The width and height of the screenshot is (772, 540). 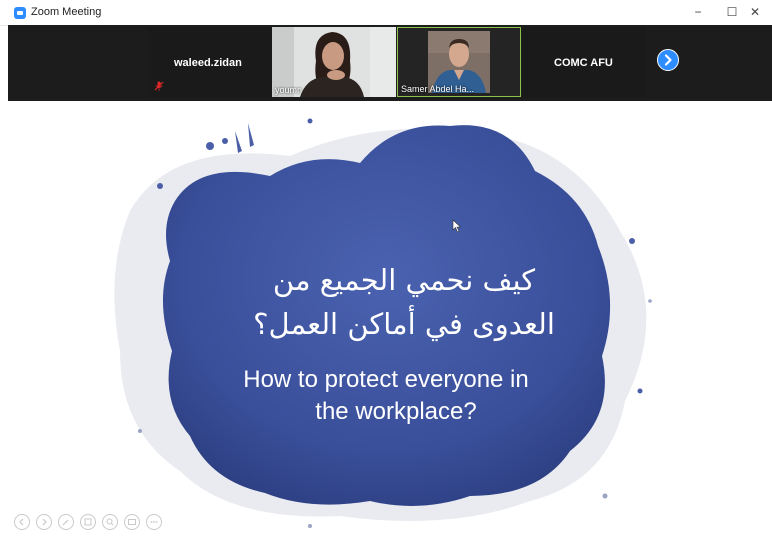 I want to click on pen-icon, so click(x=65, y=522).